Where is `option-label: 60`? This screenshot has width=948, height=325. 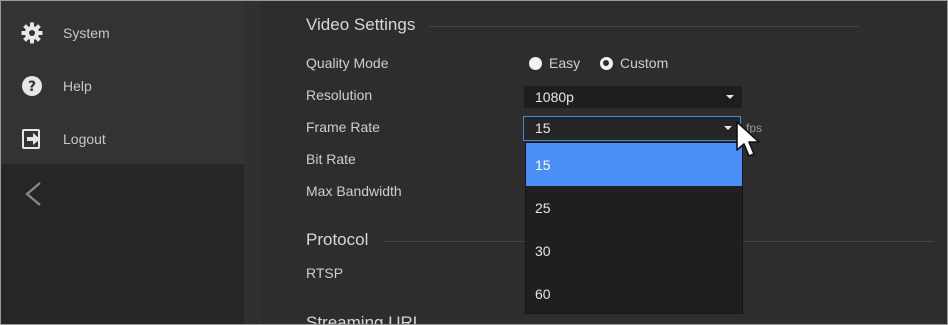 option-label: 60 is located at coordinates (543, 294).